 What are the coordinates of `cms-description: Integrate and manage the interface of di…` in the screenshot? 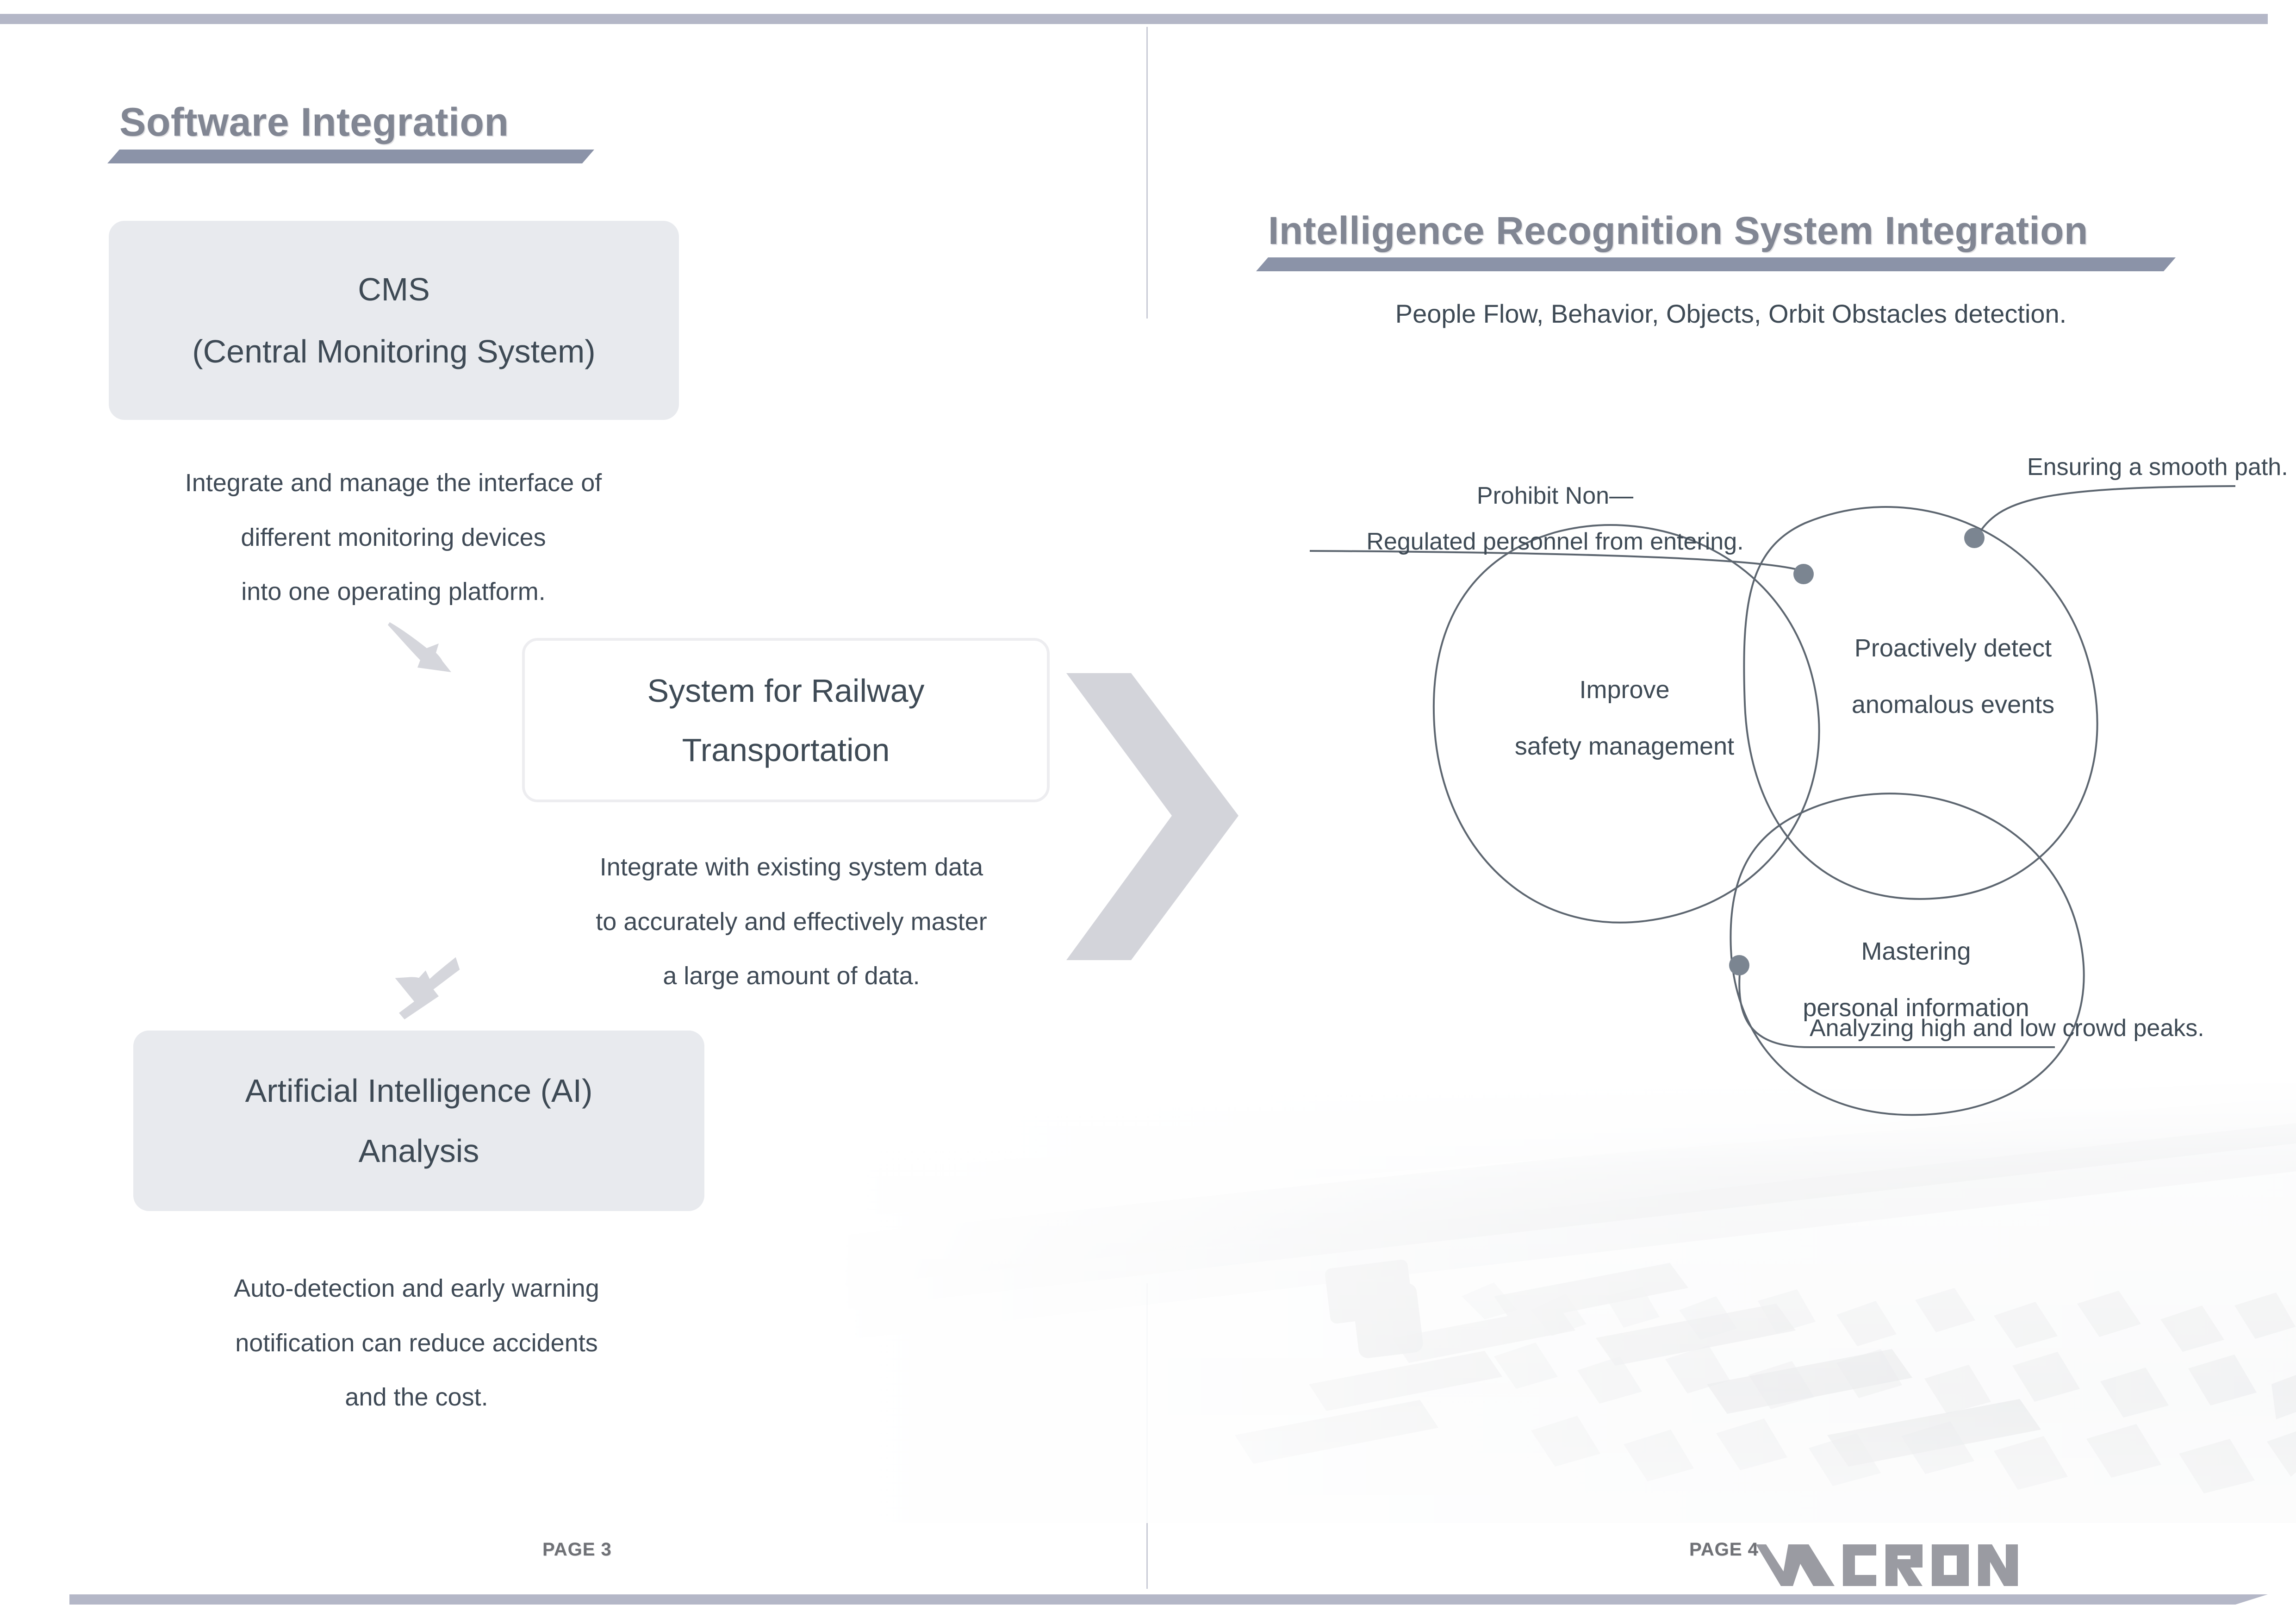 It's located at (393, 537).